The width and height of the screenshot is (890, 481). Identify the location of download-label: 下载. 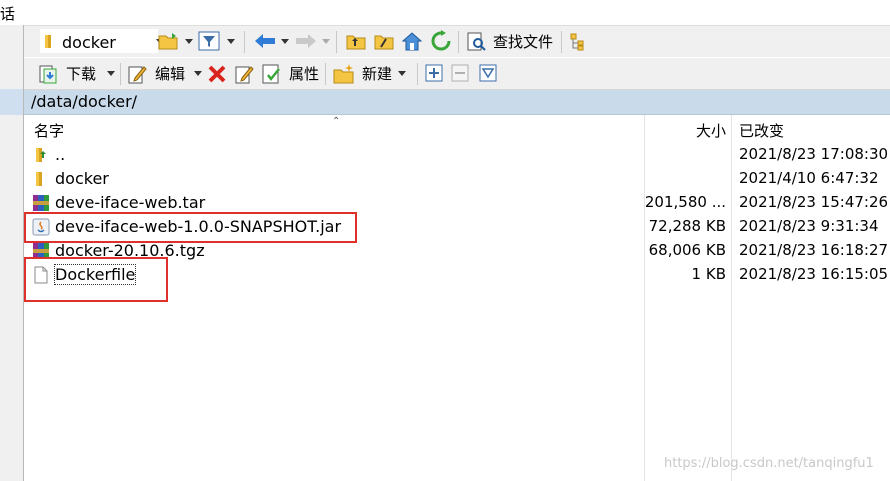
(81, 74).